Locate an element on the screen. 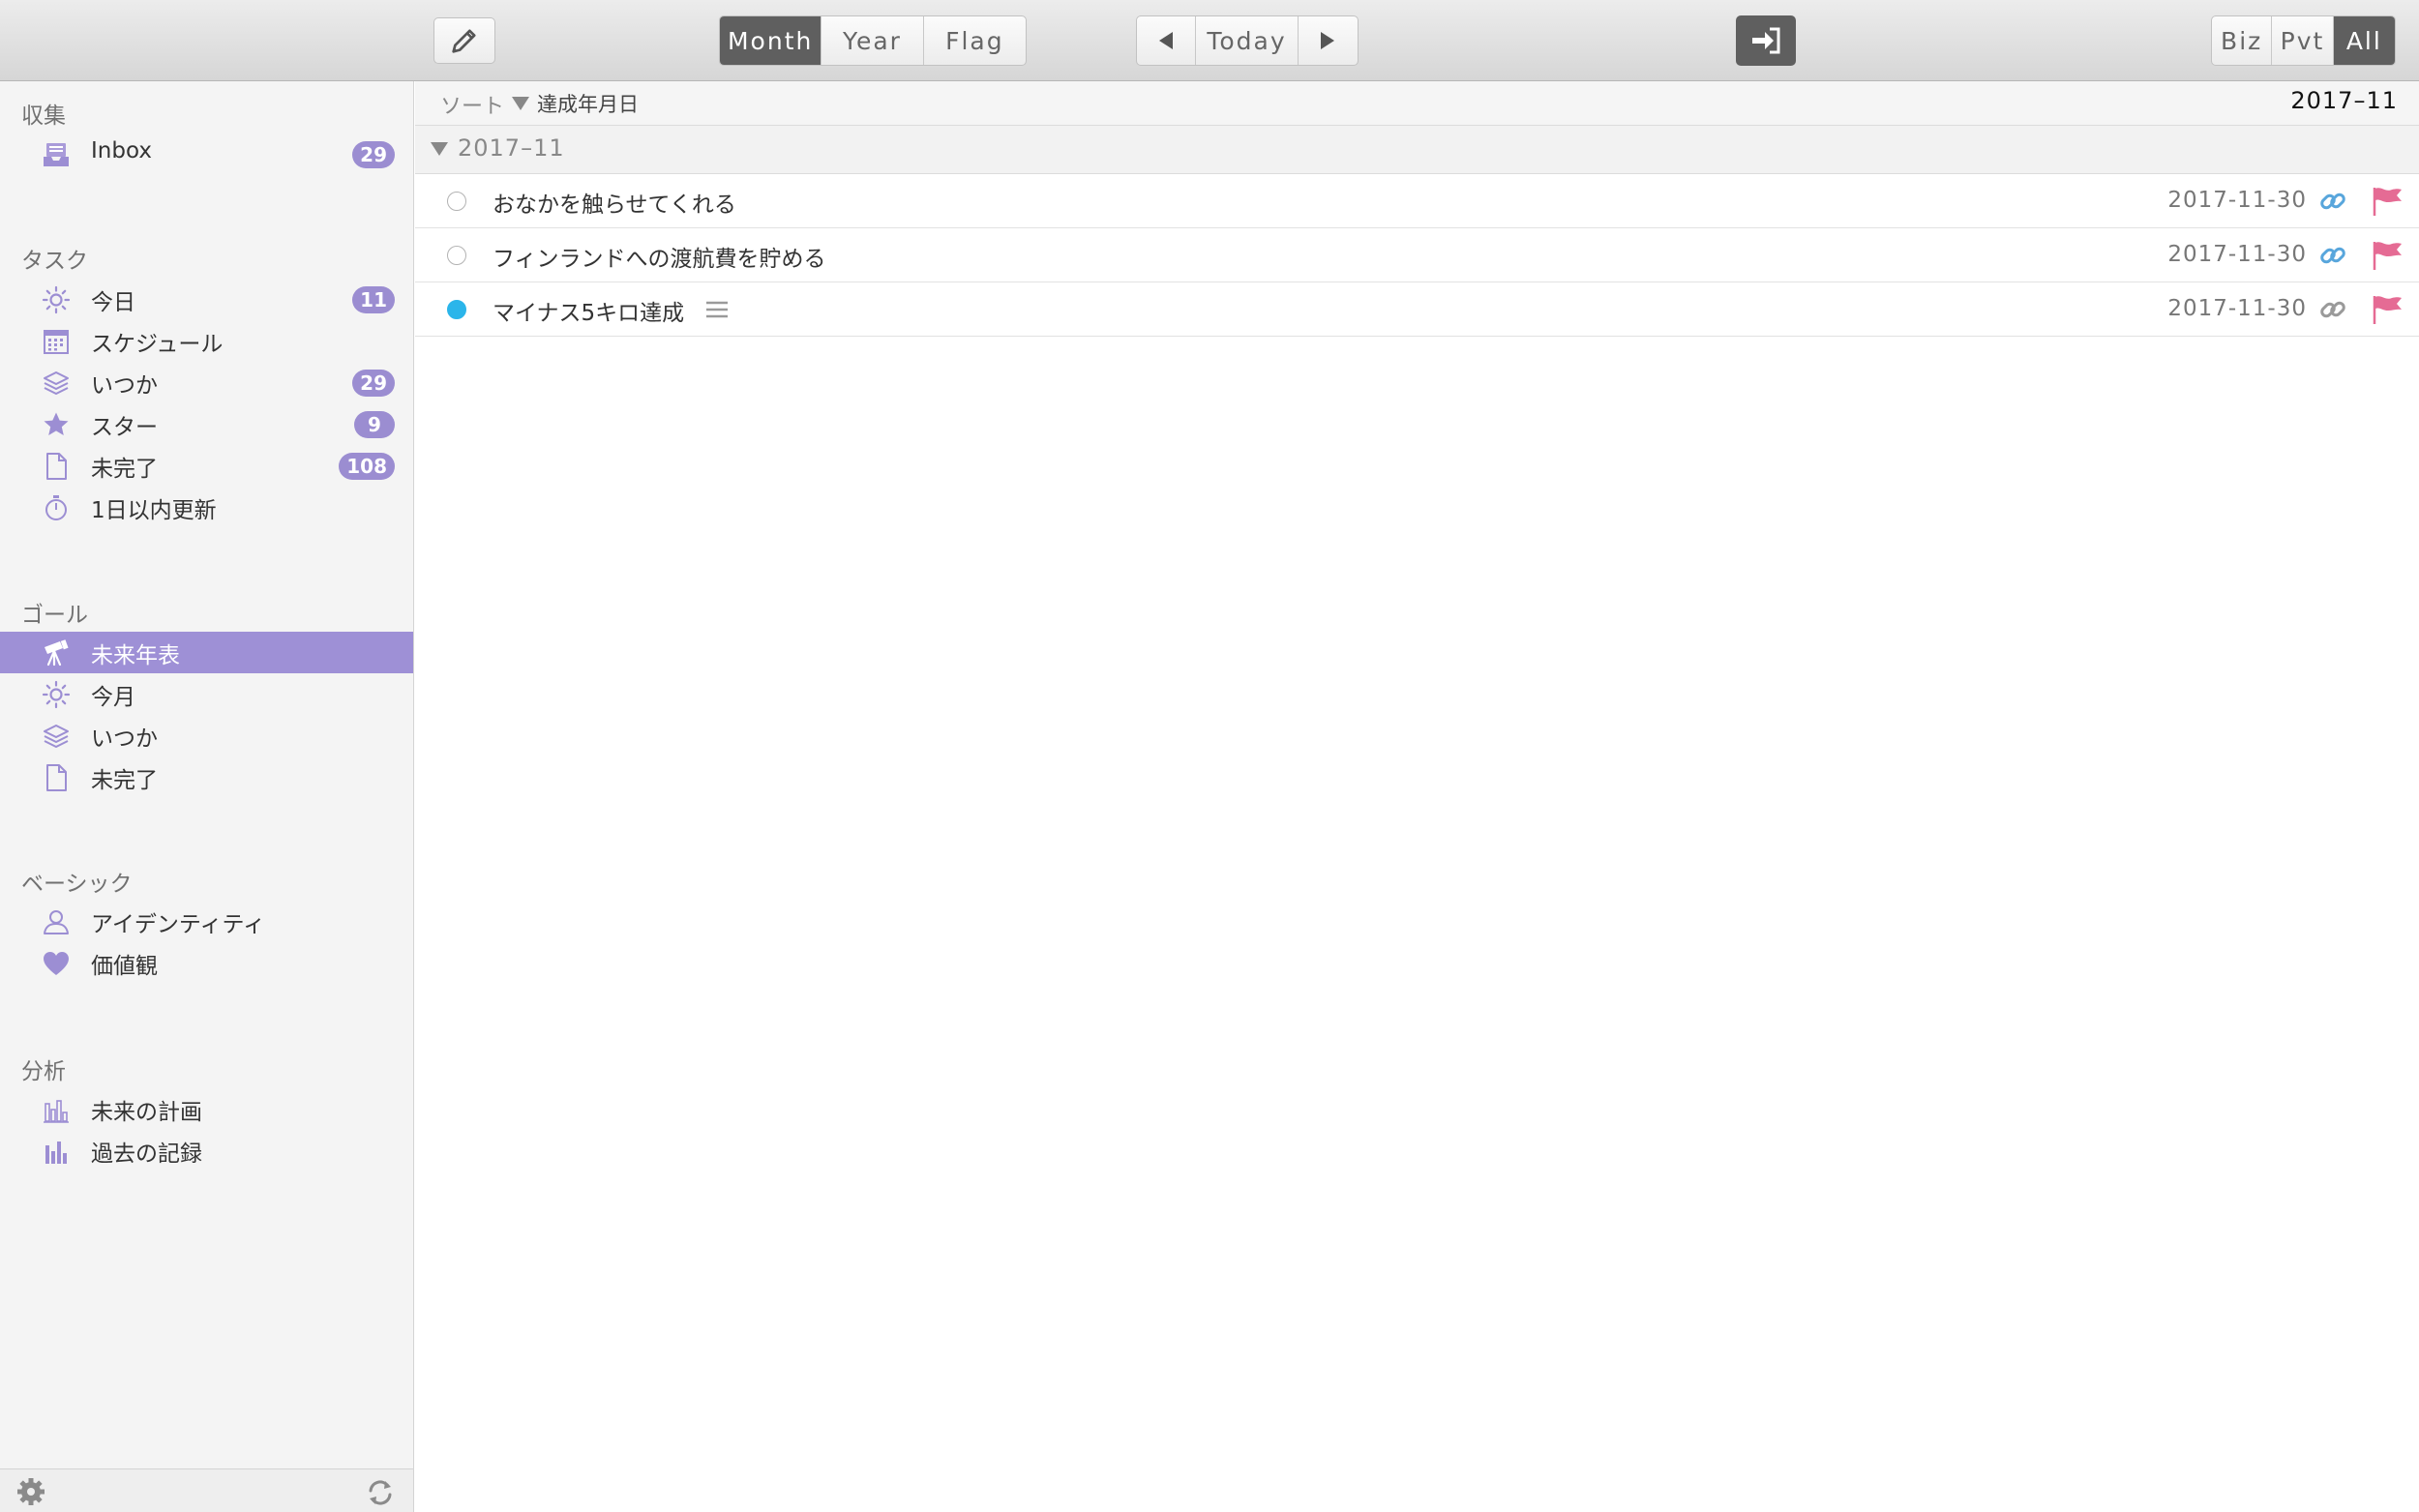 The width and height of the screenshot is (2419, 1512). sidebar-item-past-record: 過去の記録 is located at coordinates (207, 1150).